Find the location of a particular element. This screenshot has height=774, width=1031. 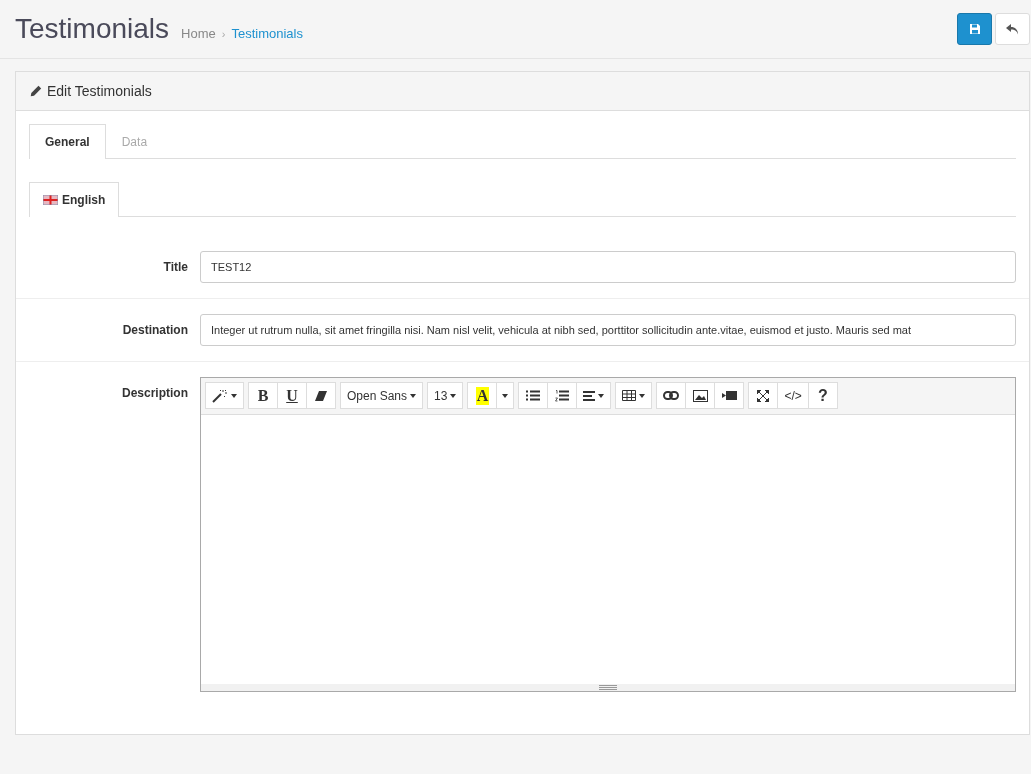

table-icon is located at coordinates (629, 395).